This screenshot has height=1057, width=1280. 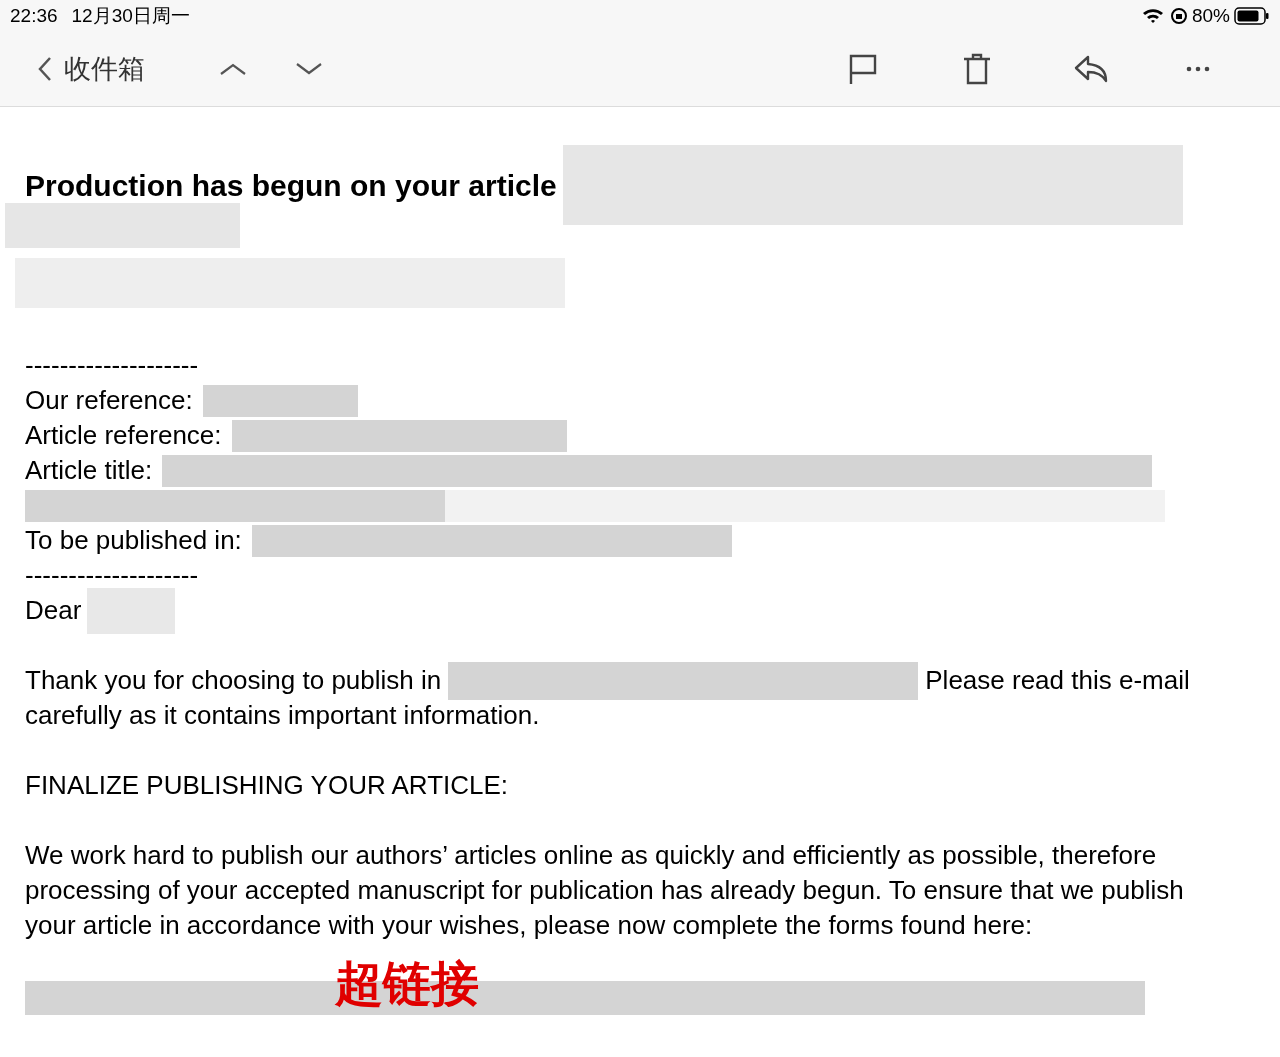 What do you see at coordinates (977, 69) in the screenshot?
I see `trash-icon` at bounding box center [977, 69].